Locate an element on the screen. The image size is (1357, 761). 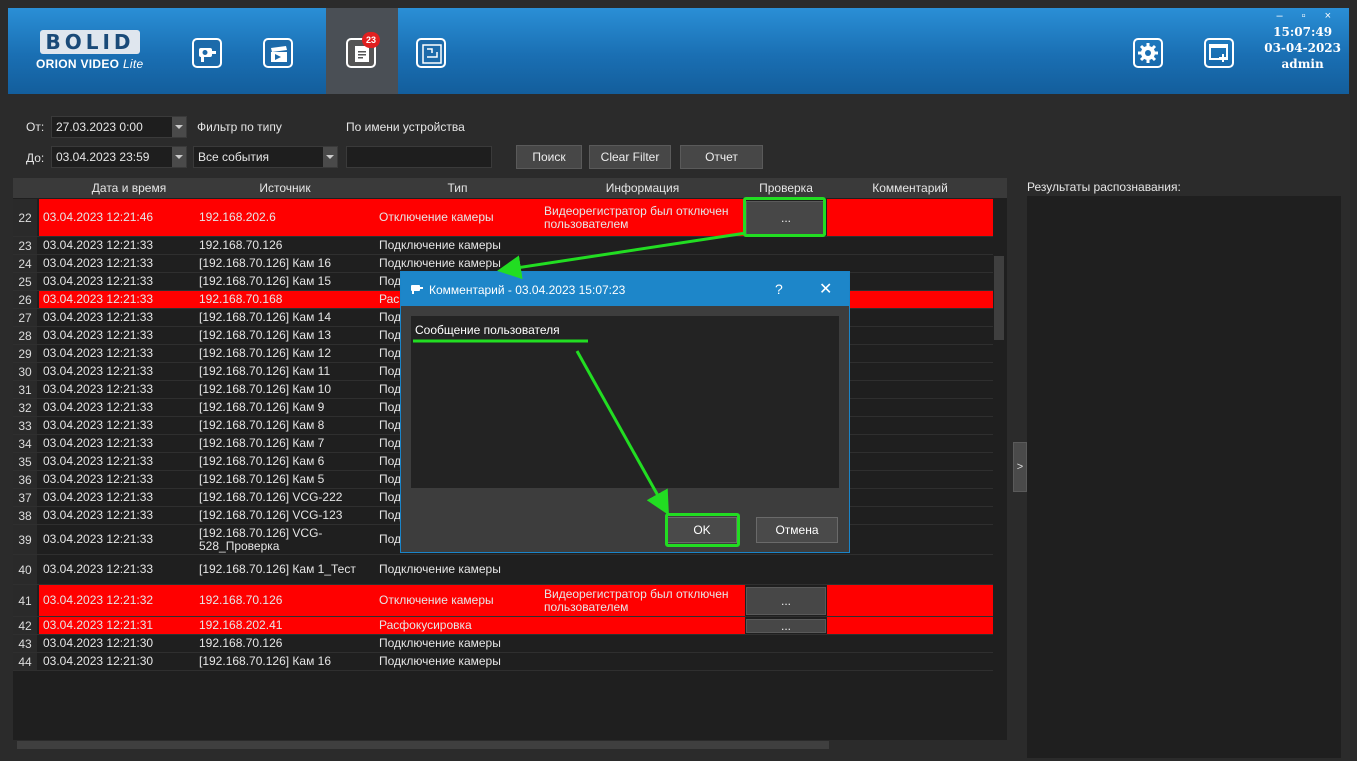
row-number: 22 is located at coordinates (25, 217).